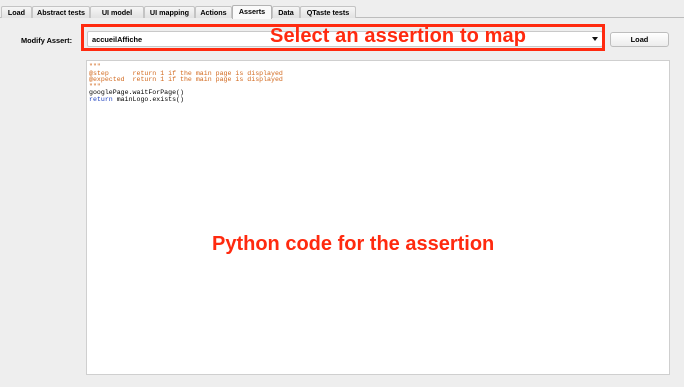  What do you see at coordinates (328, 12) in the screenshot?
I see `tab-qtaste-tests: QTaste tests` at bounding box center [328, 12].